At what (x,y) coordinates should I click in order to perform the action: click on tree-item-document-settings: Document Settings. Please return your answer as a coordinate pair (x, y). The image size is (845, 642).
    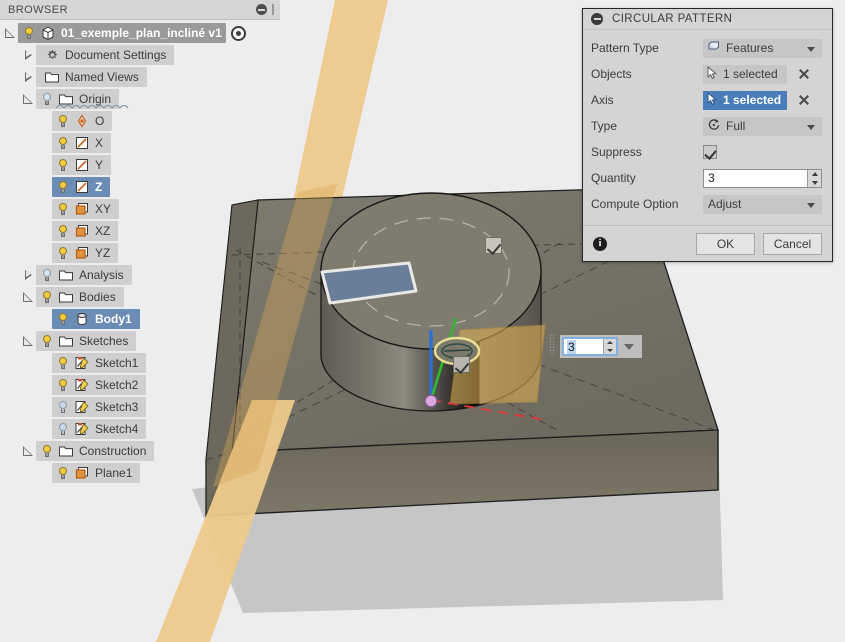
    Looking at the image, I should click on (140, 55).